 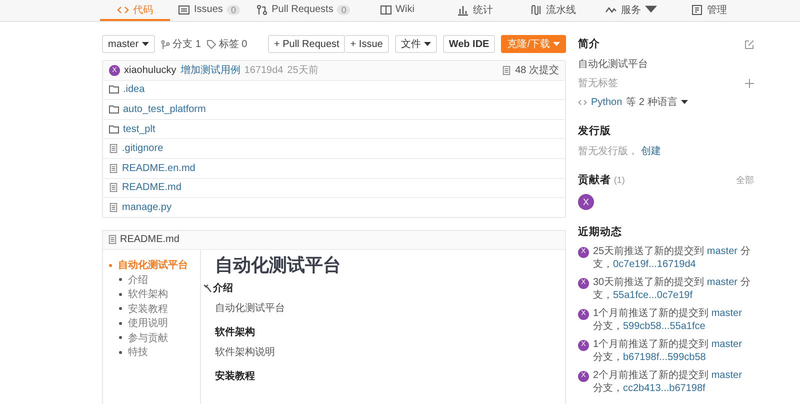 What do you see at coordinates (654, 264) in the screenshot?
I see `commit-range-link: 0c7e19f...16719d4` at bounding box center [654, 264].